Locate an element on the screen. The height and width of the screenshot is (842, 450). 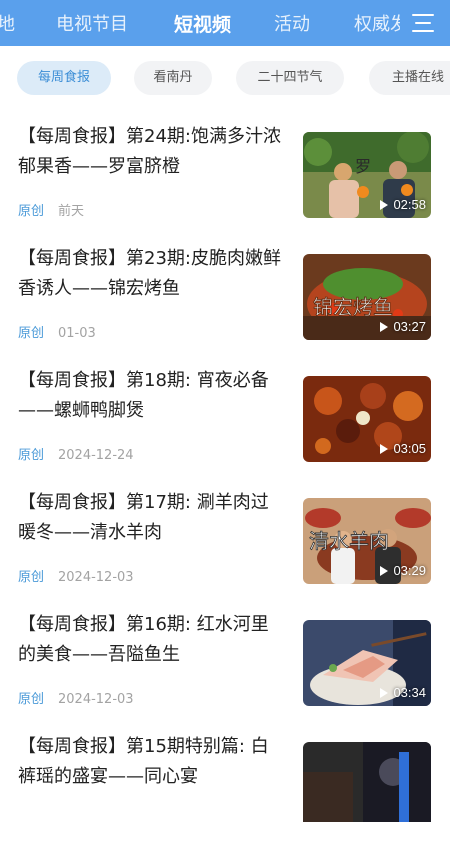
svg-text: 罗 is located at coordinates (363, 166).